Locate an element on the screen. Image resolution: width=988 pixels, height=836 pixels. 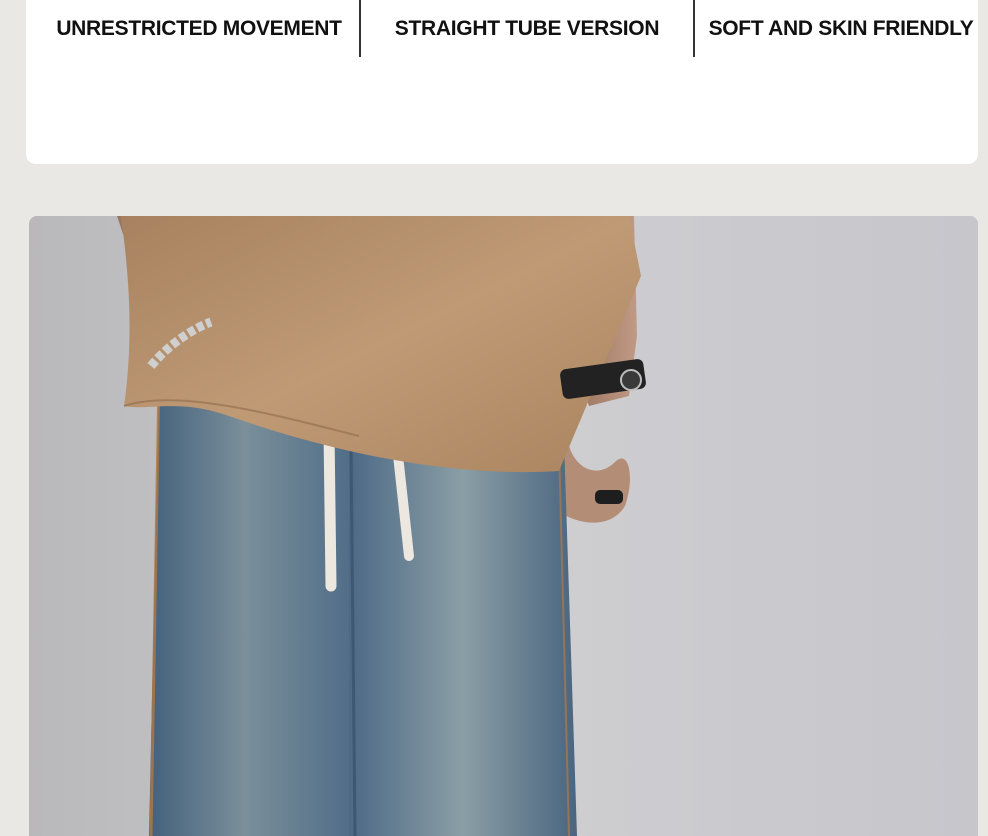
feature-unrestricted-movement: UNRESTRICTED MOVEMENT is located at coordinates (199, 28).